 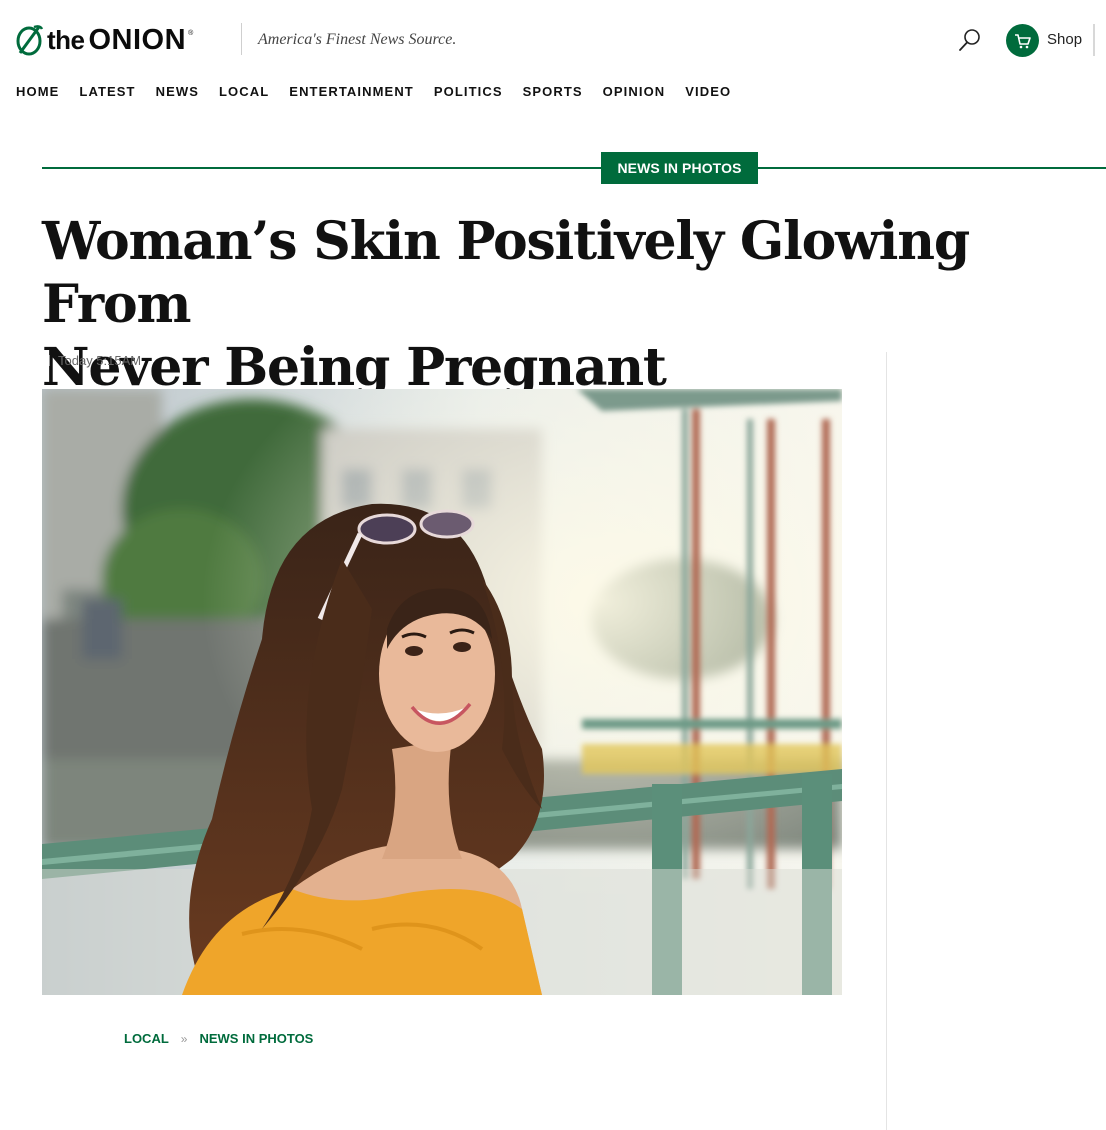 What do you see at coordinates (506, 273) in the screenshot?
I see `headline-line-1: Woman’s Skin Positively Glowing From` at bounding box center [506, 273].